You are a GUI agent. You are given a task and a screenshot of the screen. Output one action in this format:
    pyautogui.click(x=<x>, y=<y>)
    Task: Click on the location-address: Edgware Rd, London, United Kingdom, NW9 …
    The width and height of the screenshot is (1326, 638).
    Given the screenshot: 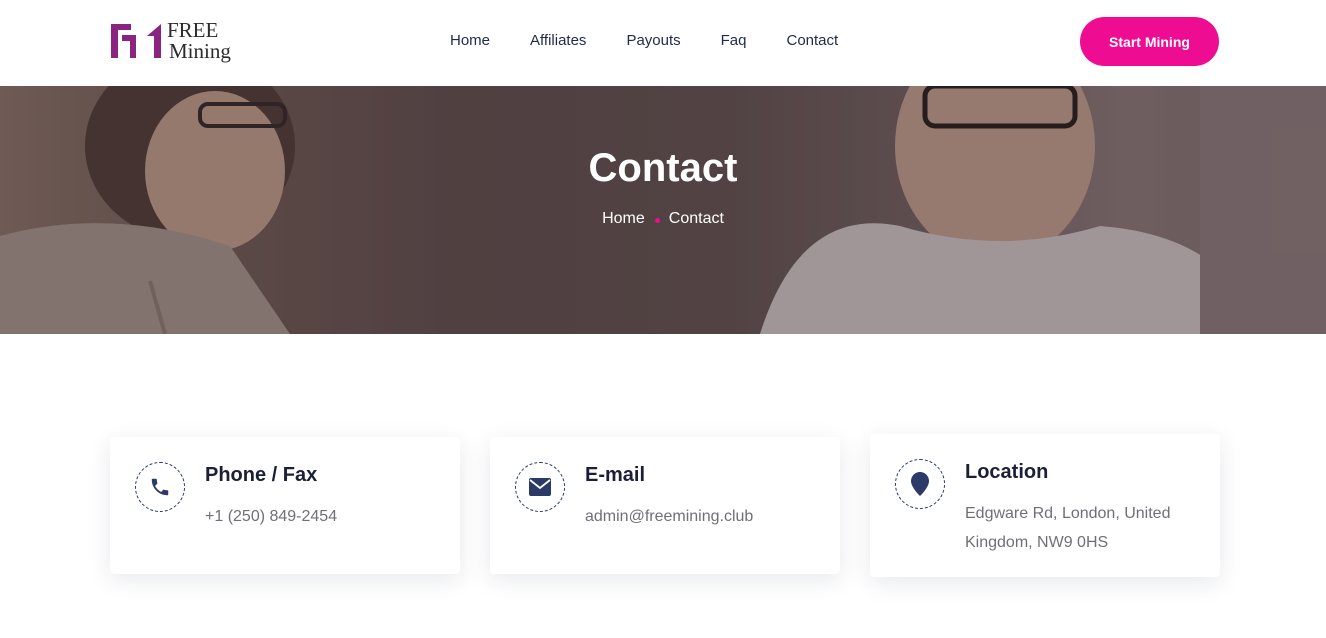 What is the action you would take?
    pyautogui.click(x=1068, y=528)
    